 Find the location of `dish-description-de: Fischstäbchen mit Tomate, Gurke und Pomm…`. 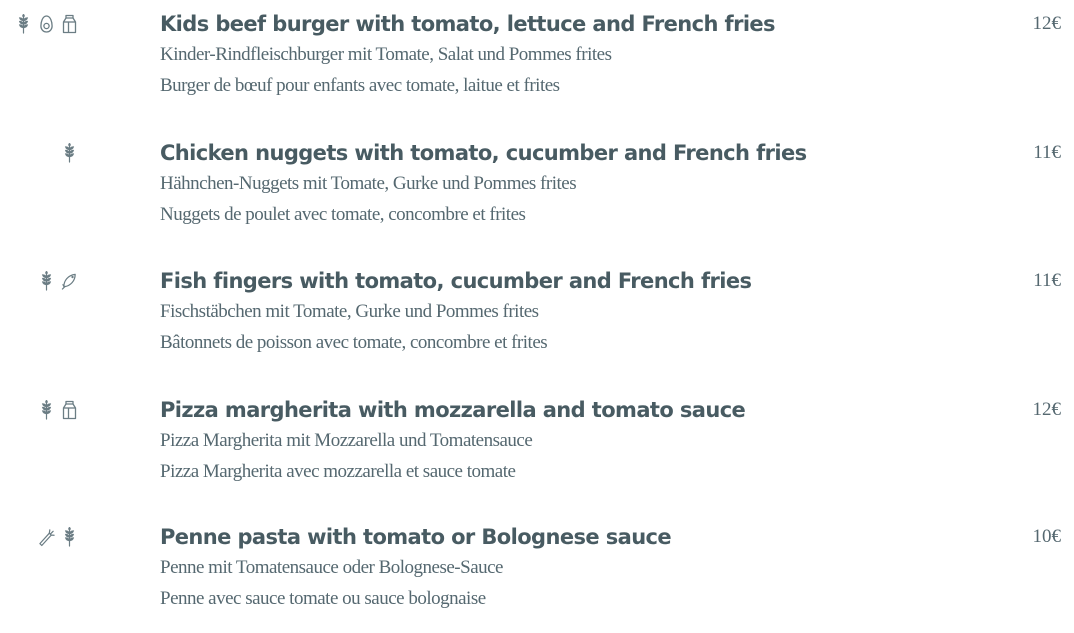

dish-description-de: Fischstäbchen mit Tomate, Gurke und Pomm… is located at coordinates (349, 311).